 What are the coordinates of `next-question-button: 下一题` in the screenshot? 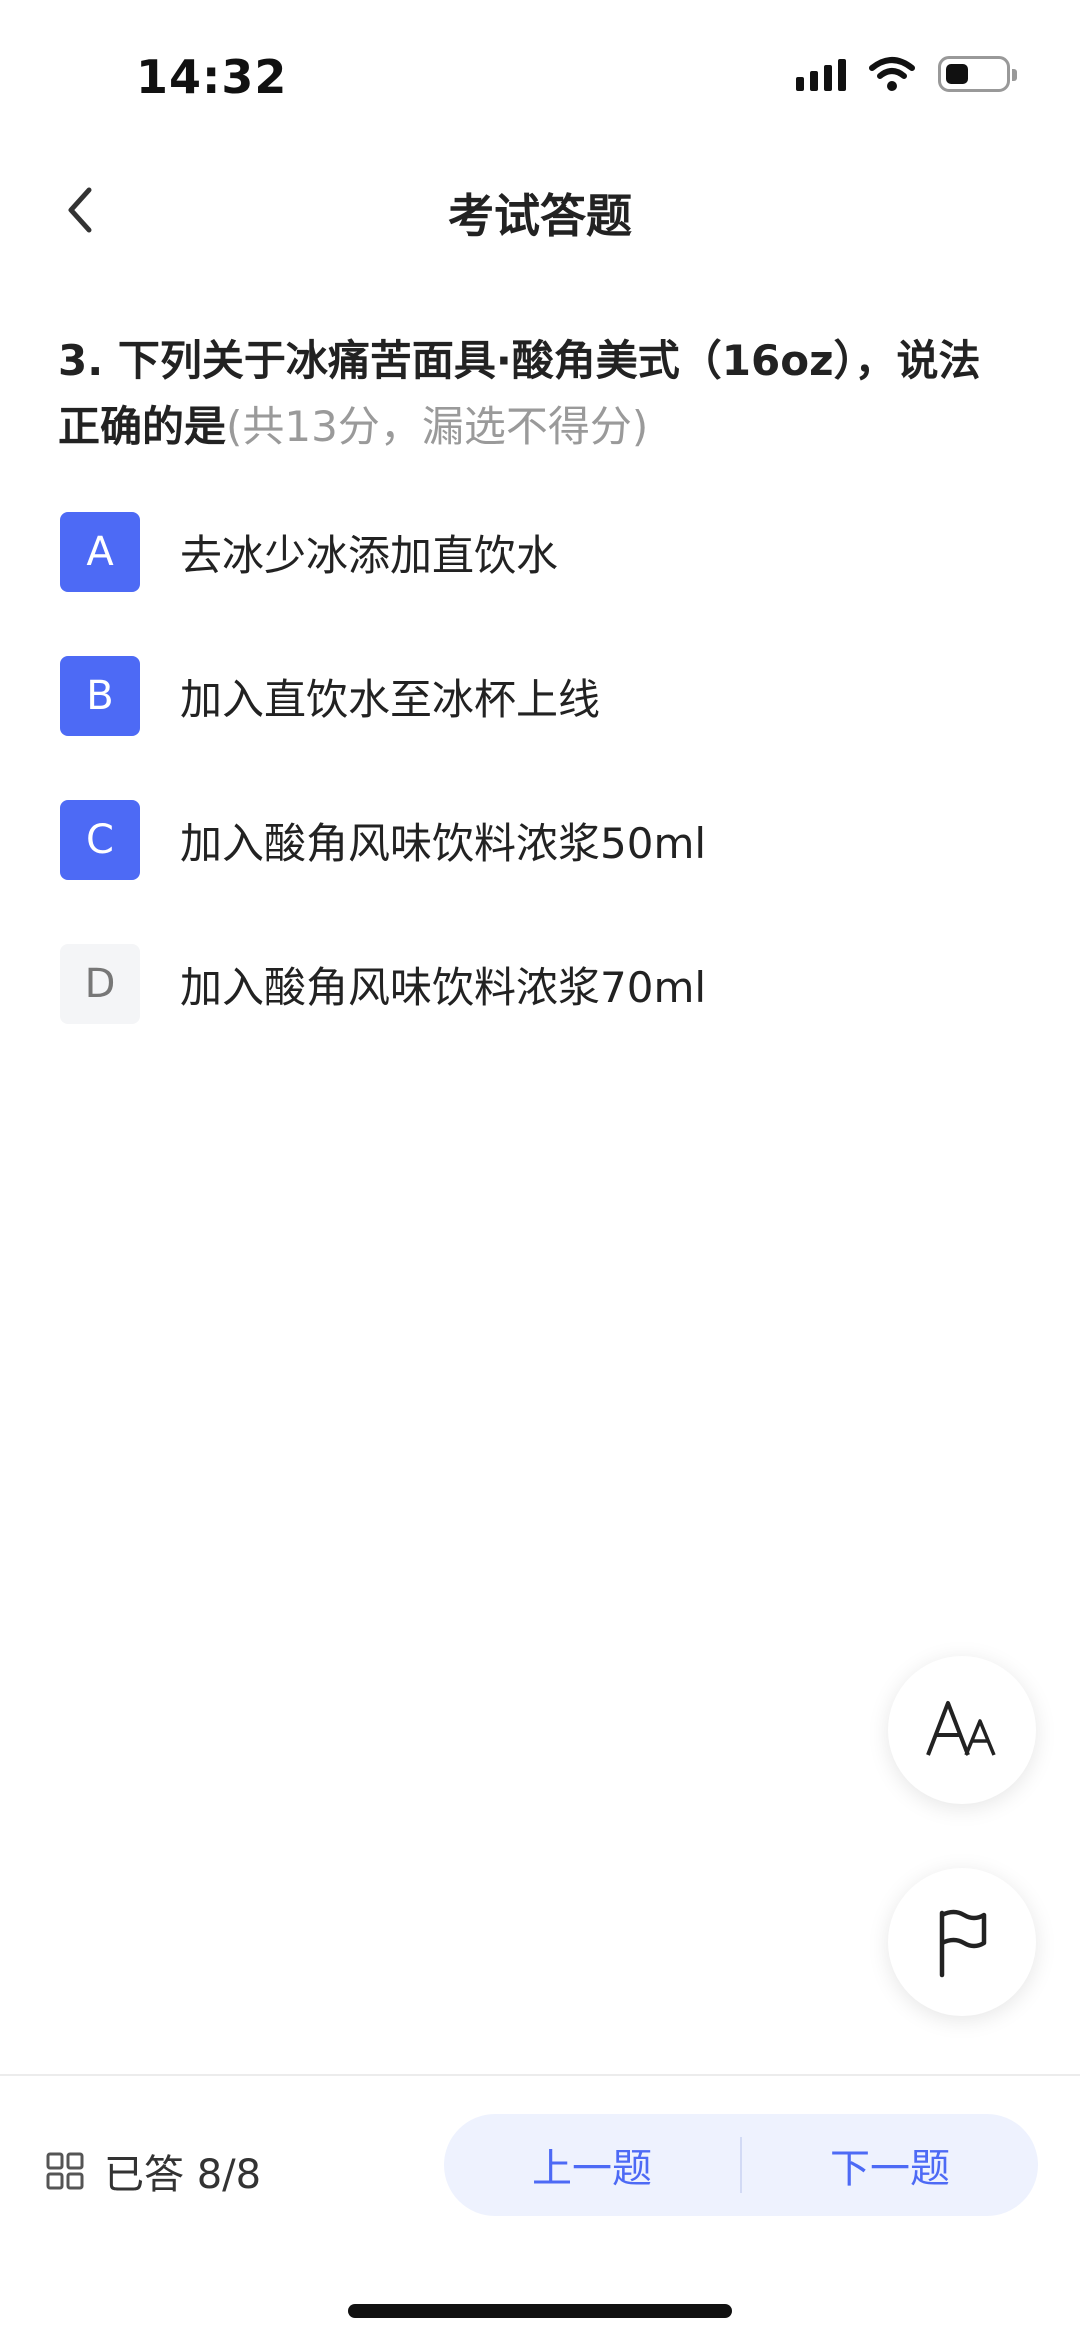 It's located at (890, 2165).